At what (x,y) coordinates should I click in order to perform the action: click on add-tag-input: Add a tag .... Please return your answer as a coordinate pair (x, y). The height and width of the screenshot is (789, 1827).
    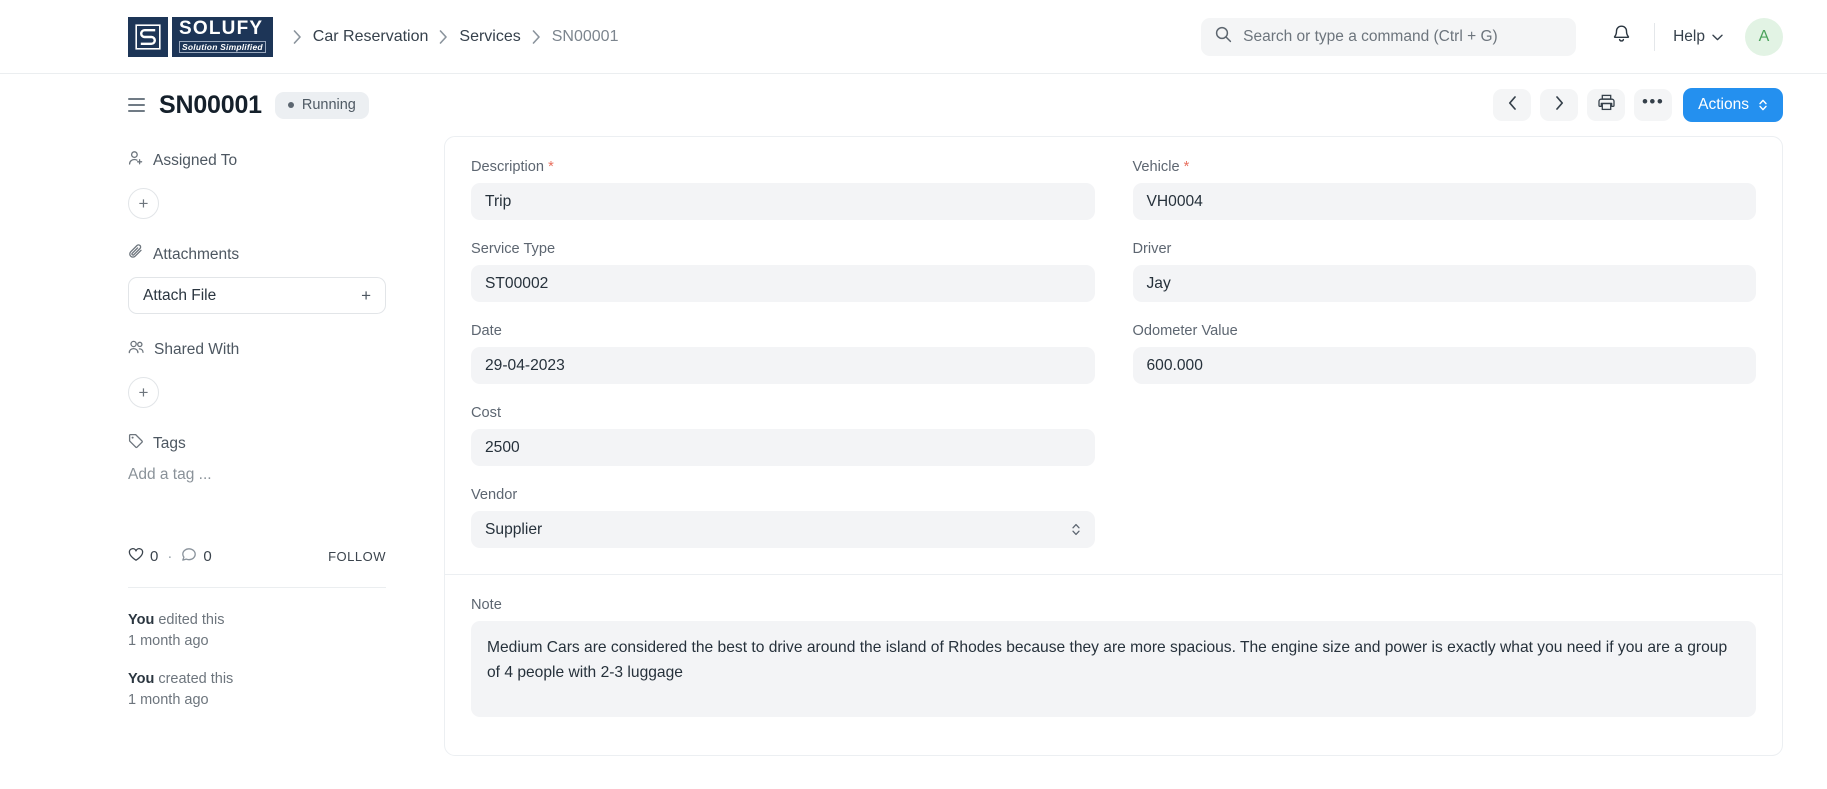
    Looking at the image, I should click on (257, 475).